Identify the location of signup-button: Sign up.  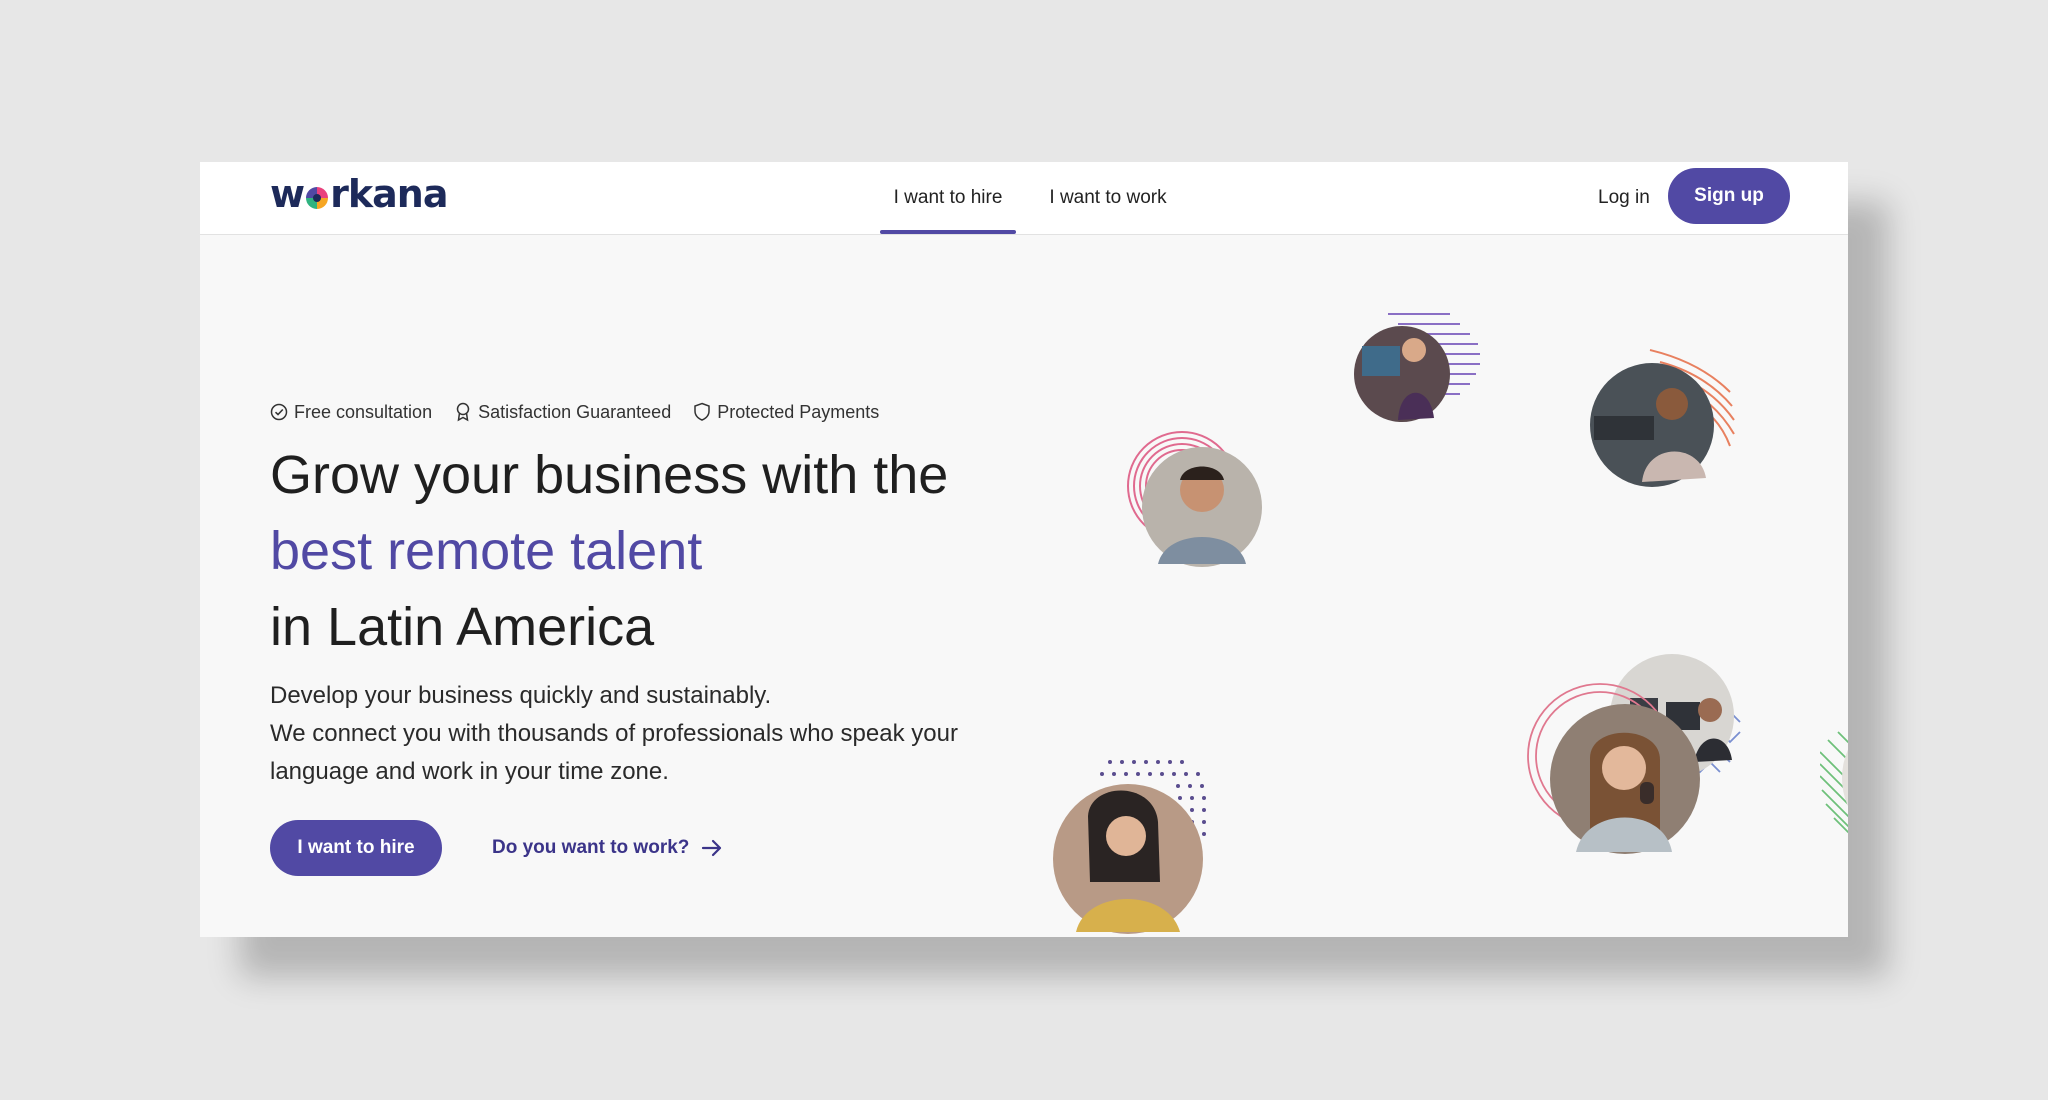
(1729, 196).